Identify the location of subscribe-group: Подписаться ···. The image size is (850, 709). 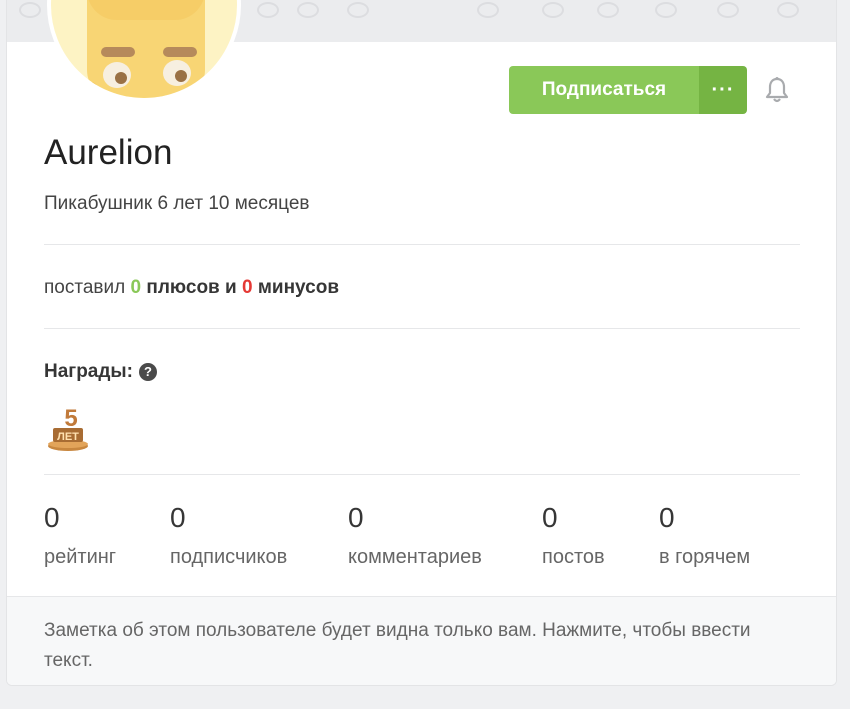
(628, 90).